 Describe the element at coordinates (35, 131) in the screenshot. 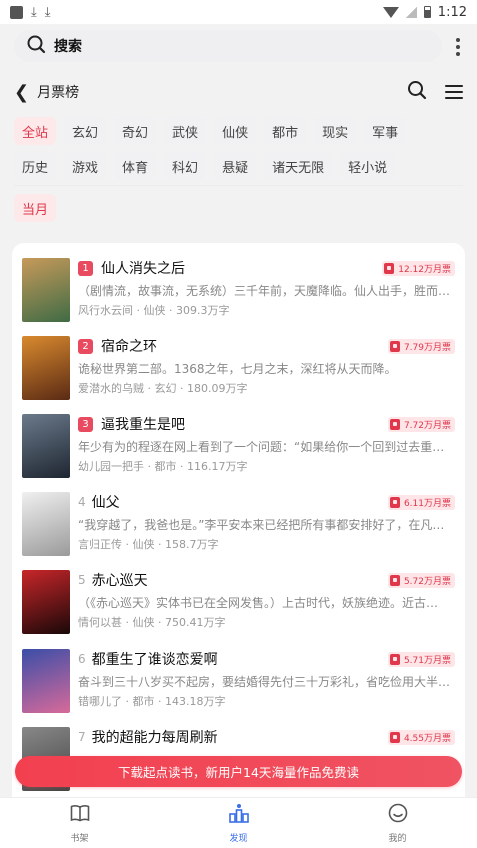

I see `category-chip: 全站` at that location.